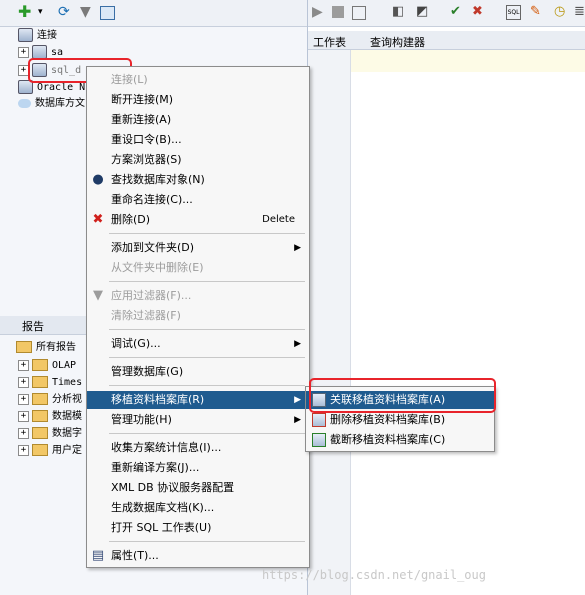 This screenshot has height=595, width=585. What do you see at coordinates (146, 315) in the screenshot?
I see `menu-item-label: 清除过滤器(F)` at bounding box center [146, 315].